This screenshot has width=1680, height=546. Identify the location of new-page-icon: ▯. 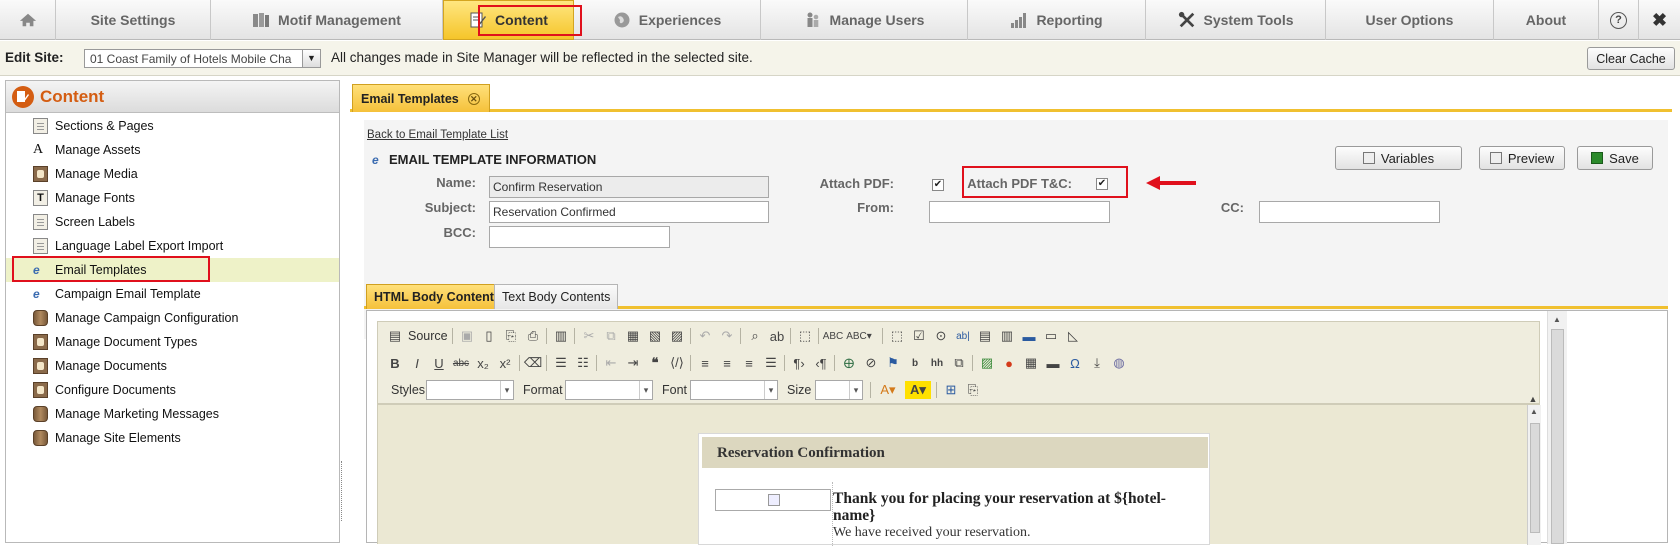
(489, 336).